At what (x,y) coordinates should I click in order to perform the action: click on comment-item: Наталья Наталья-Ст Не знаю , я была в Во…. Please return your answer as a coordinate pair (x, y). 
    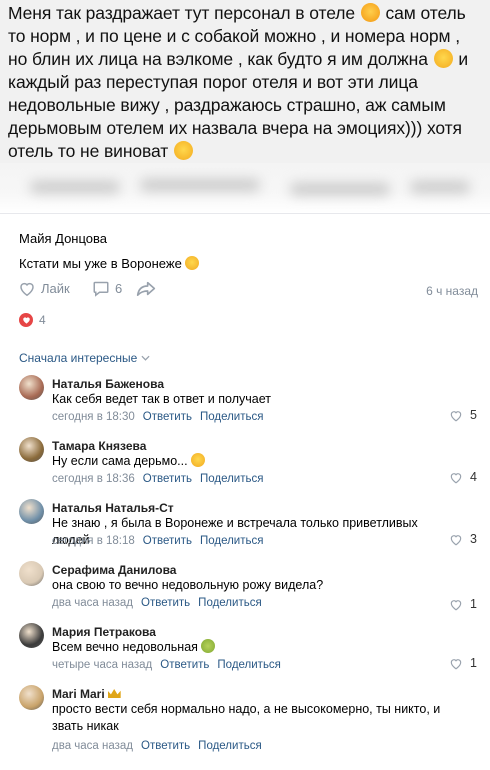
    Looking at the image, I should click on (245, 529).